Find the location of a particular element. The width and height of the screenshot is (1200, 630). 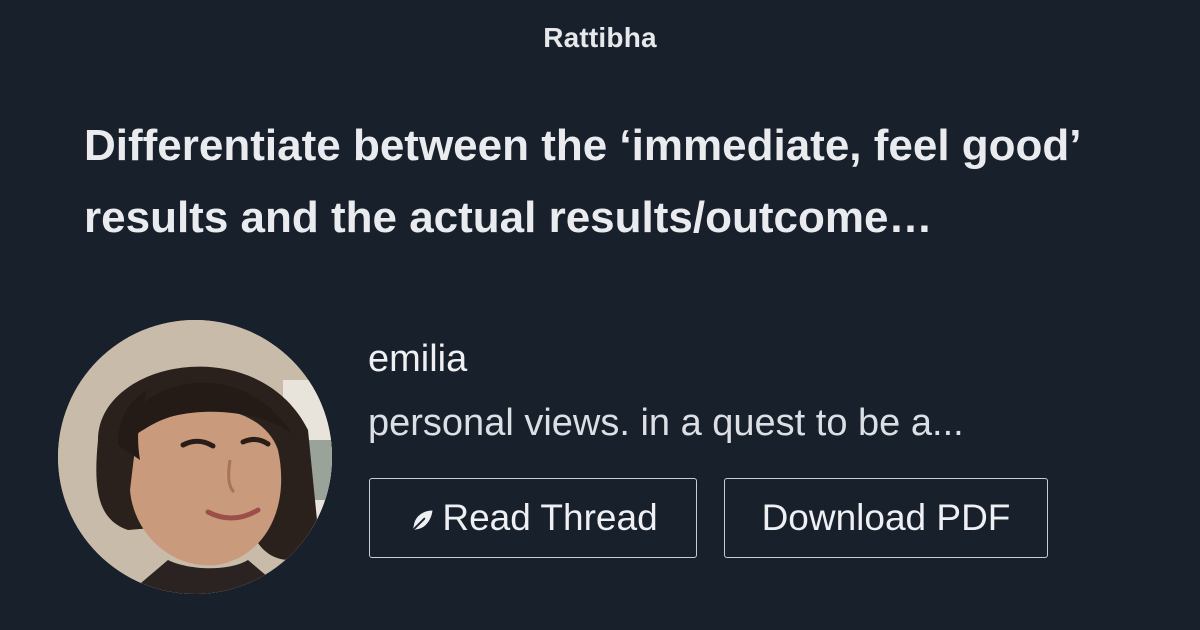

read-thread-button: Read Thread is located at coordinates (533, 518).